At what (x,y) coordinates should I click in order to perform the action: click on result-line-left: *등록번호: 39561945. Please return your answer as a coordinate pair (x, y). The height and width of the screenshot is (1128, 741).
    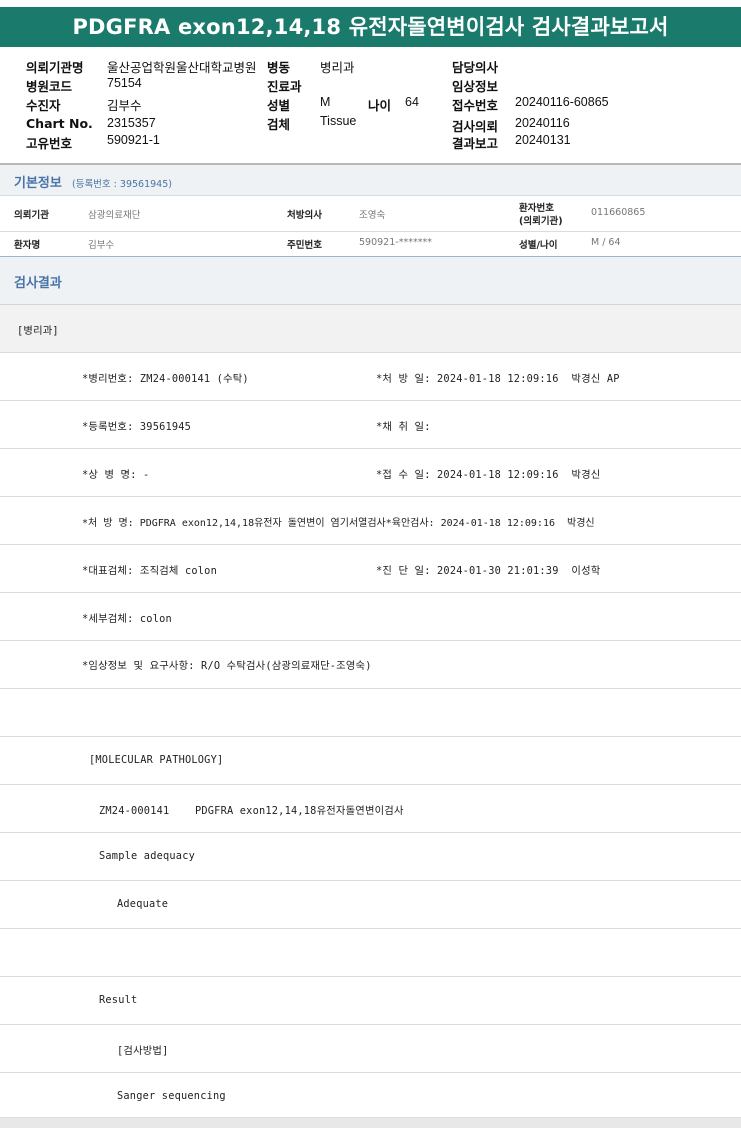
    Looking at the image, I should click on (137, 427).